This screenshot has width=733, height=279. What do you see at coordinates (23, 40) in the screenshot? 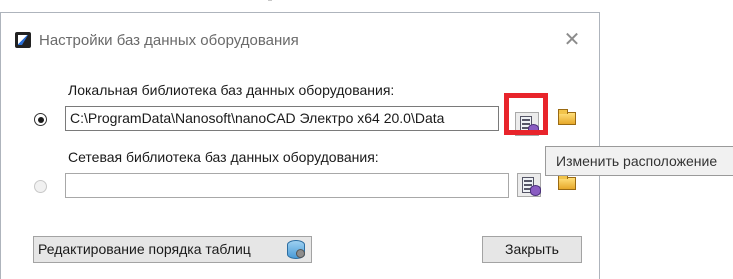
I see `nanocad-app-icon` at bounding box center [23, 40].